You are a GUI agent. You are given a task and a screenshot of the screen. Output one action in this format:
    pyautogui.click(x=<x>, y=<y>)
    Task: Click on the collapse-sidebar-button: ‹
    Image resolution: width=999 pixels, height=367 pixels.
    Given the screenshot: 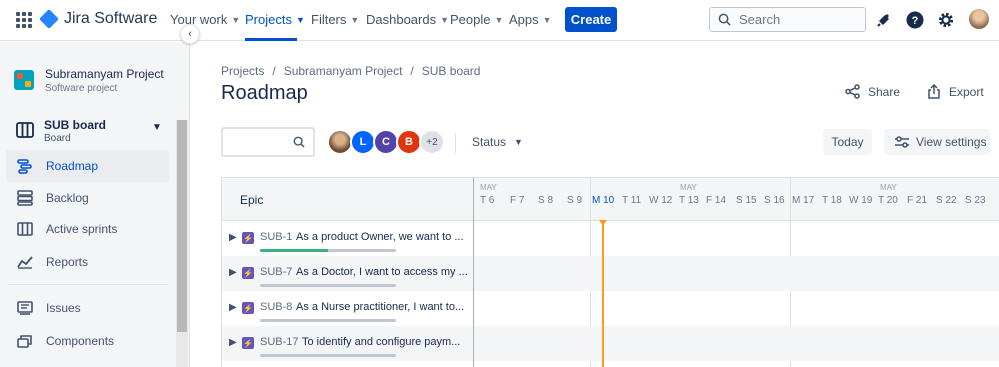 What is the action you would take?
    pyautogui.click(x=190, y=34)
    